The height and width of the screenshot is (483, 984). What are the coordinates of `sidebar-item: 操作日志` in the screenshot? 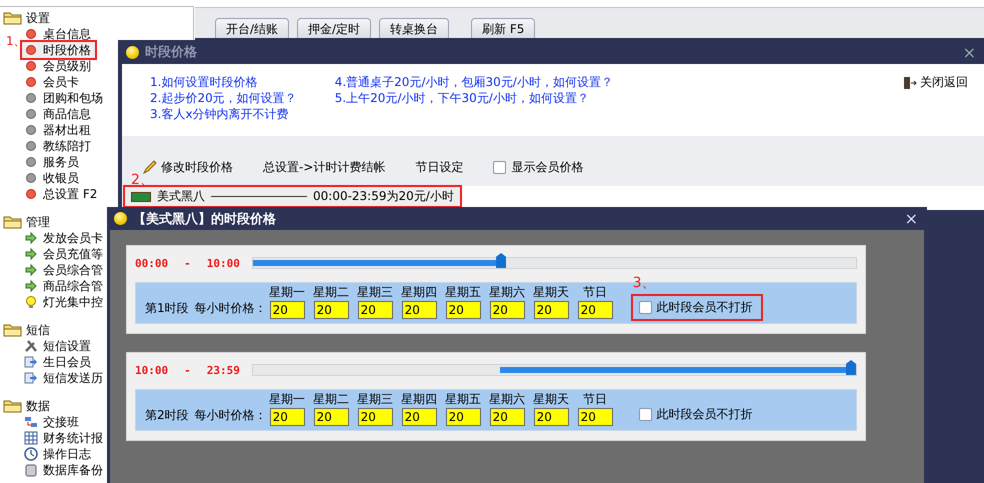 It's located at (57, 454).